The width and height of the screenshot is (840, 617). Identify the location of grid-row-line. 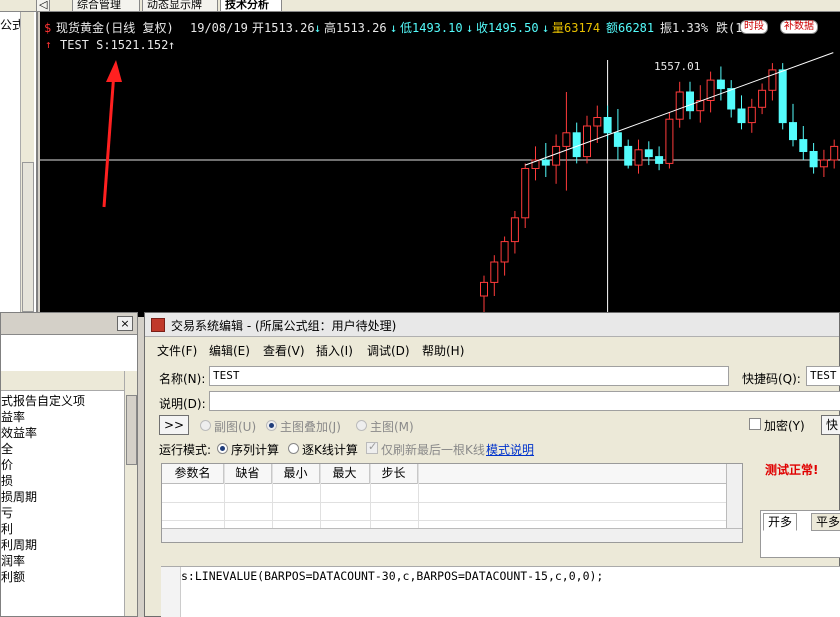
(452, 502).